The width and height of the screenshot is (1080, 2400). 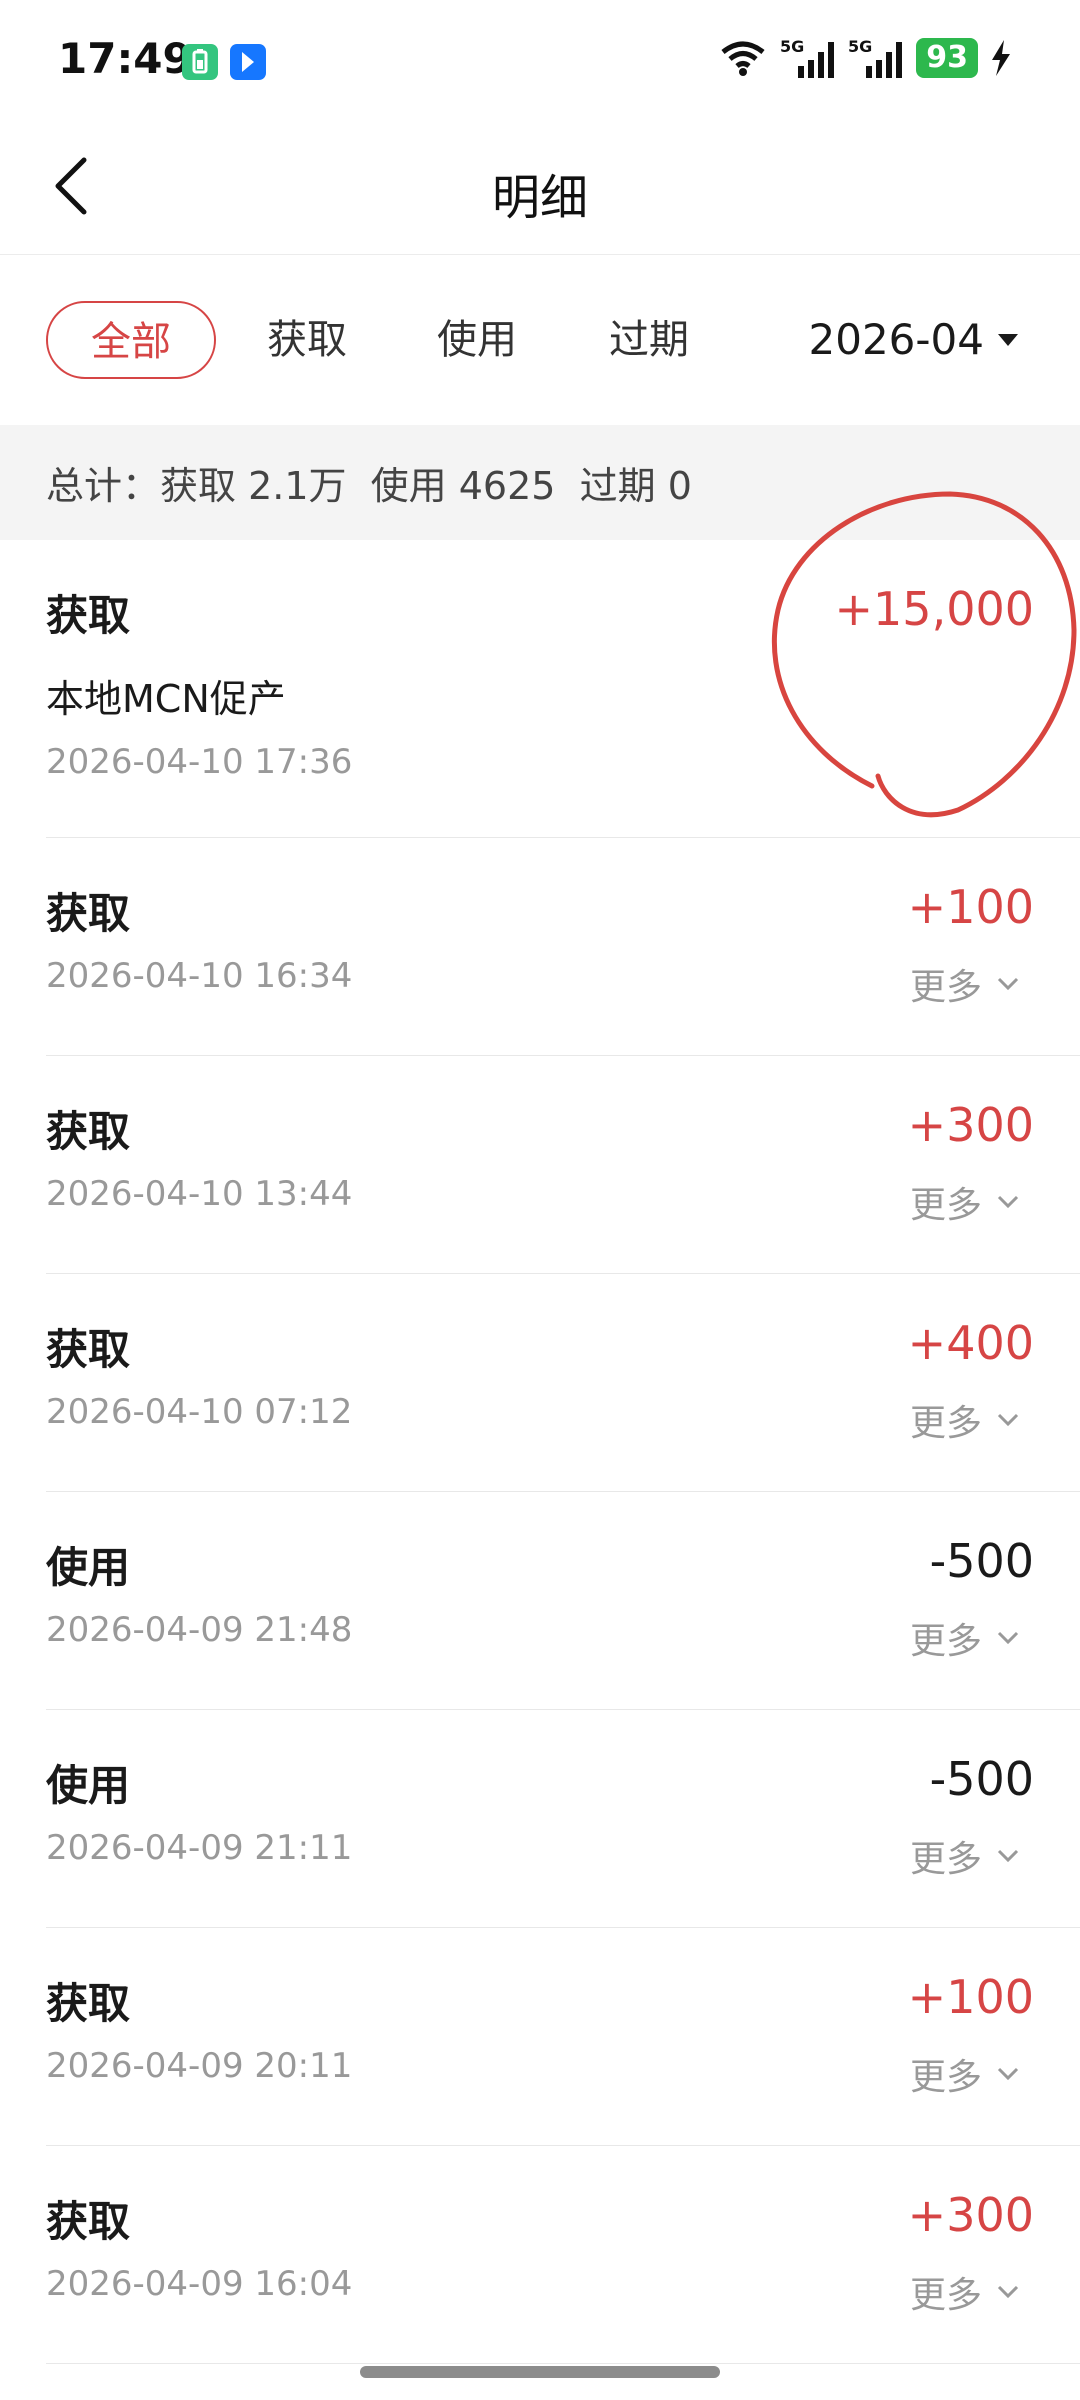 What do you see at coordinates (199, 2284) in the screenshot?
I see `record-time: 2026-04-09 16:04` at bounding box center [199, 2284].